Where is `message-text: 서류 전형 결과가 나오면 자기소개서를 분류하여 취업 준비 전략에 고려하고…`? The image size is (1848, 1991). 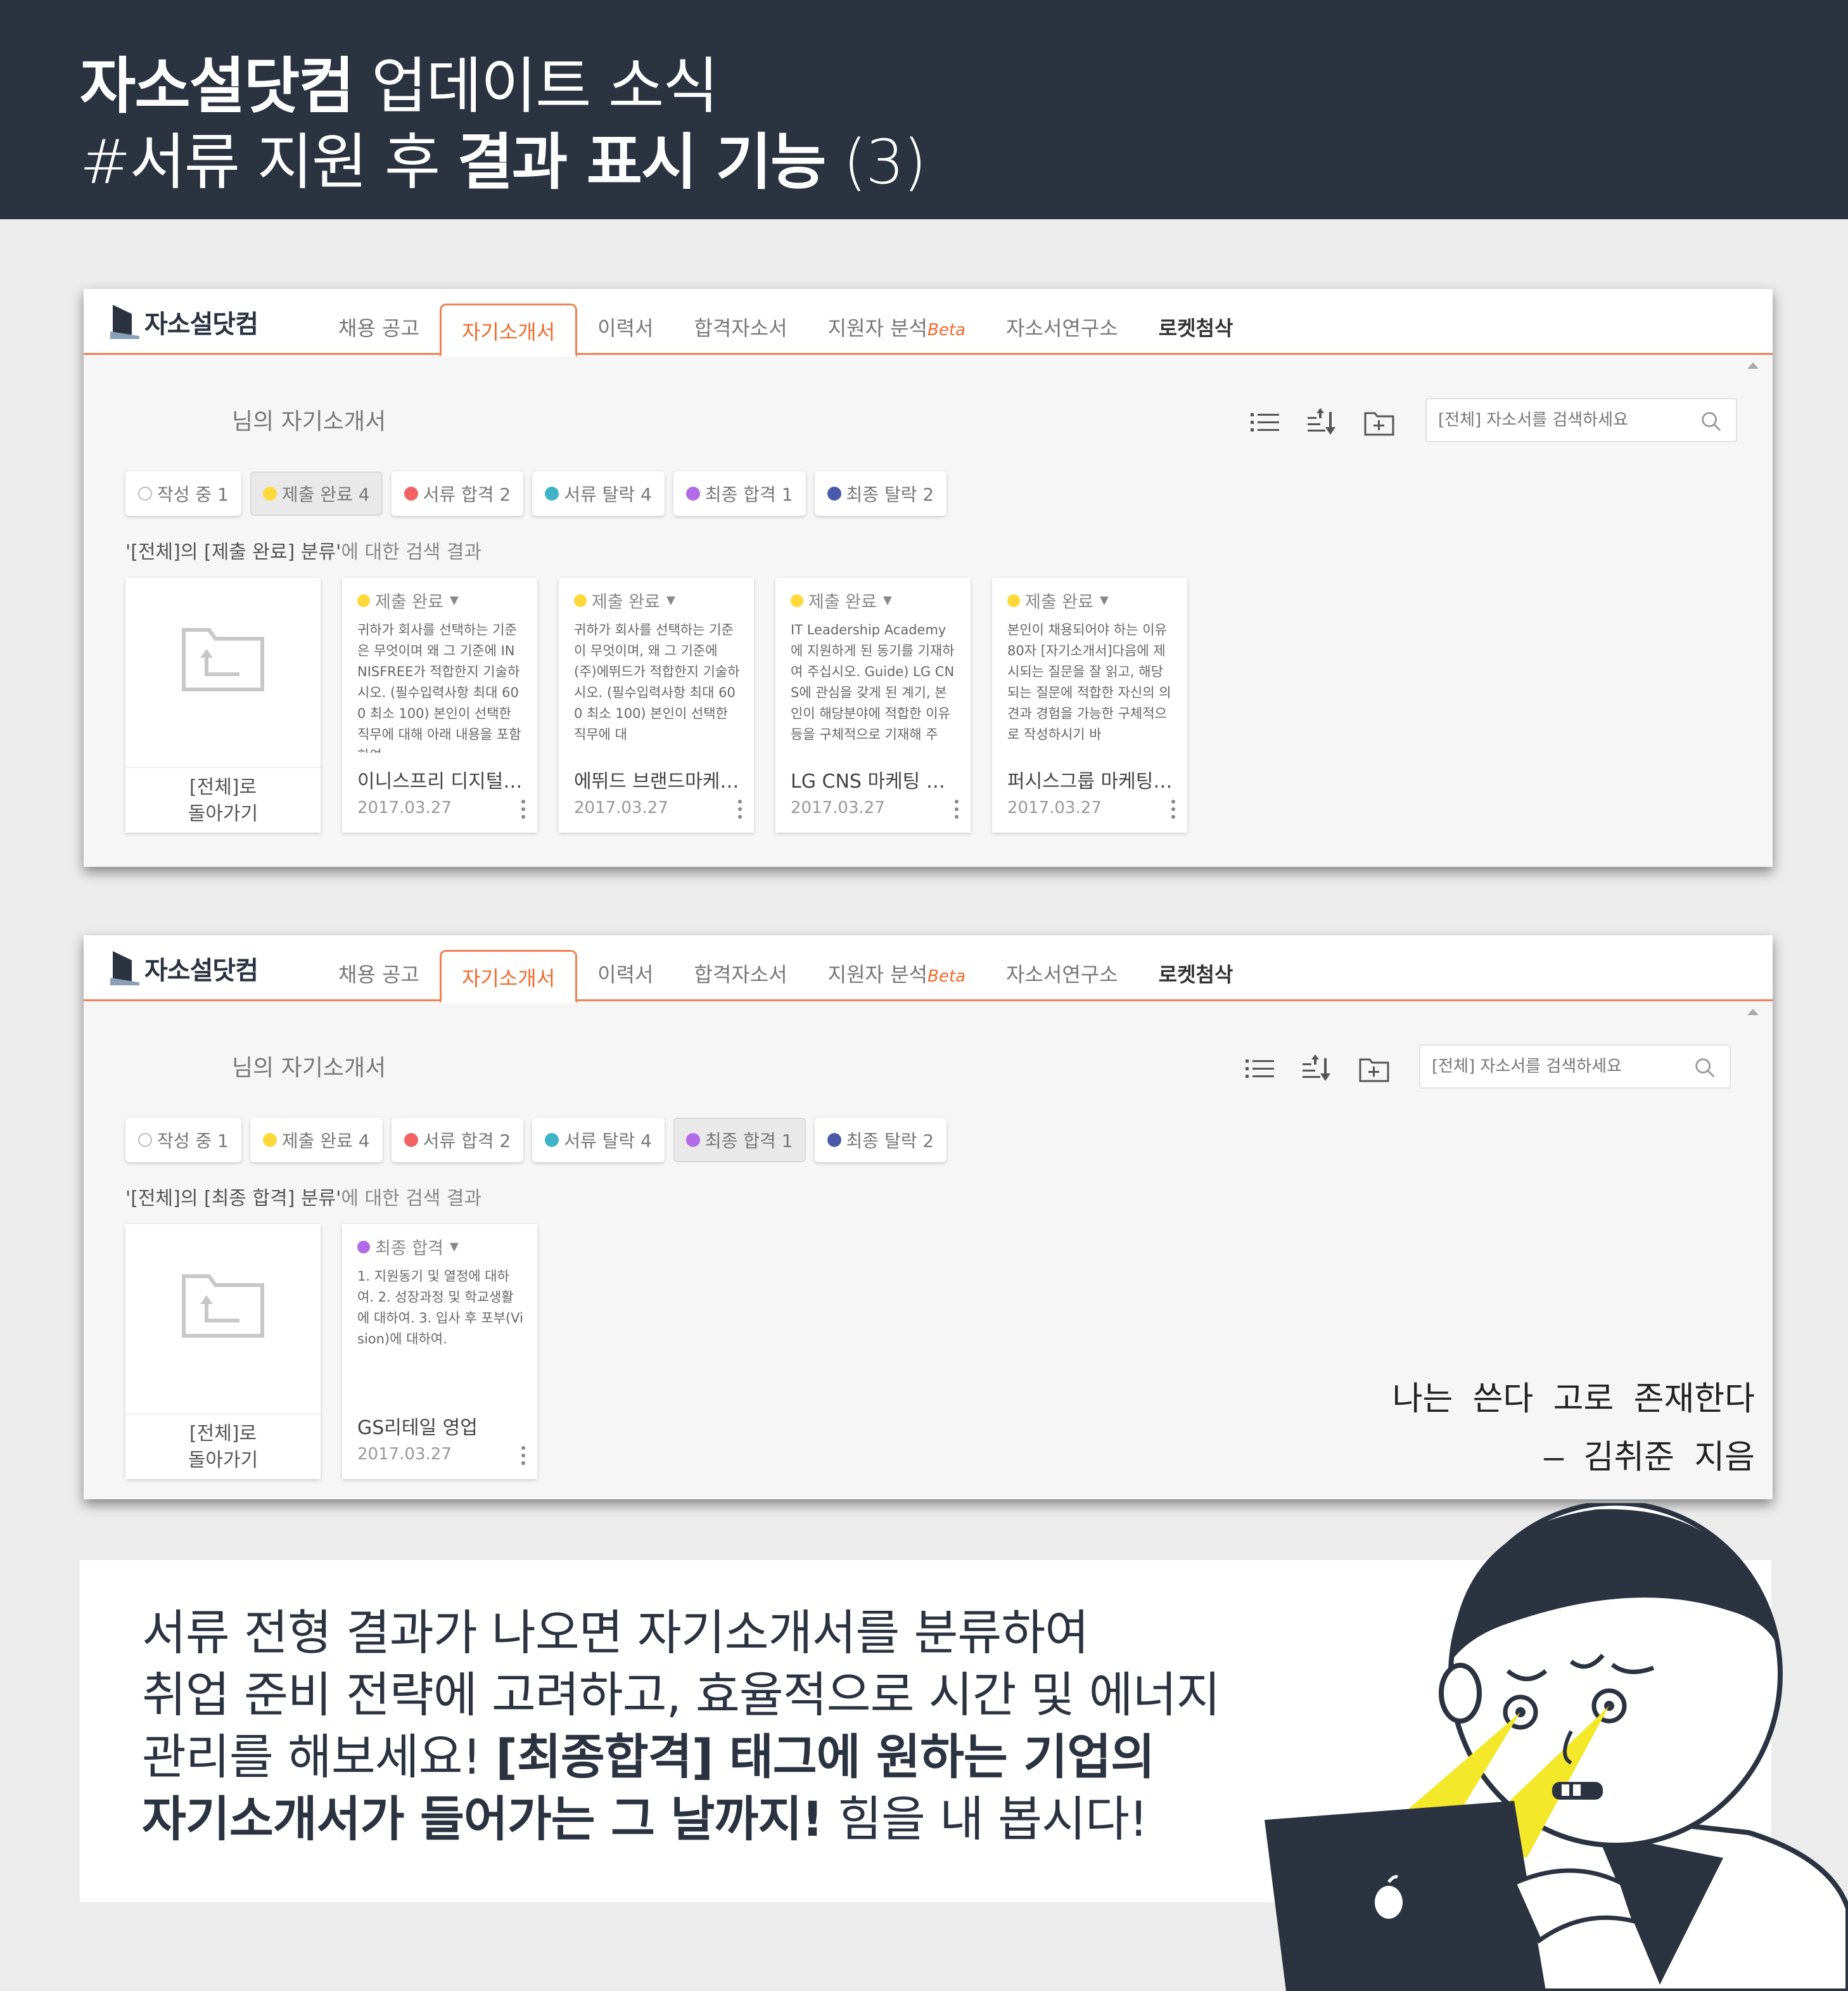 message-text: 서류 전형 결과가 나오면 자기소개서를 분류하여 취업 준비 전략에 고려하고… is located at coordinates (681, 1725).